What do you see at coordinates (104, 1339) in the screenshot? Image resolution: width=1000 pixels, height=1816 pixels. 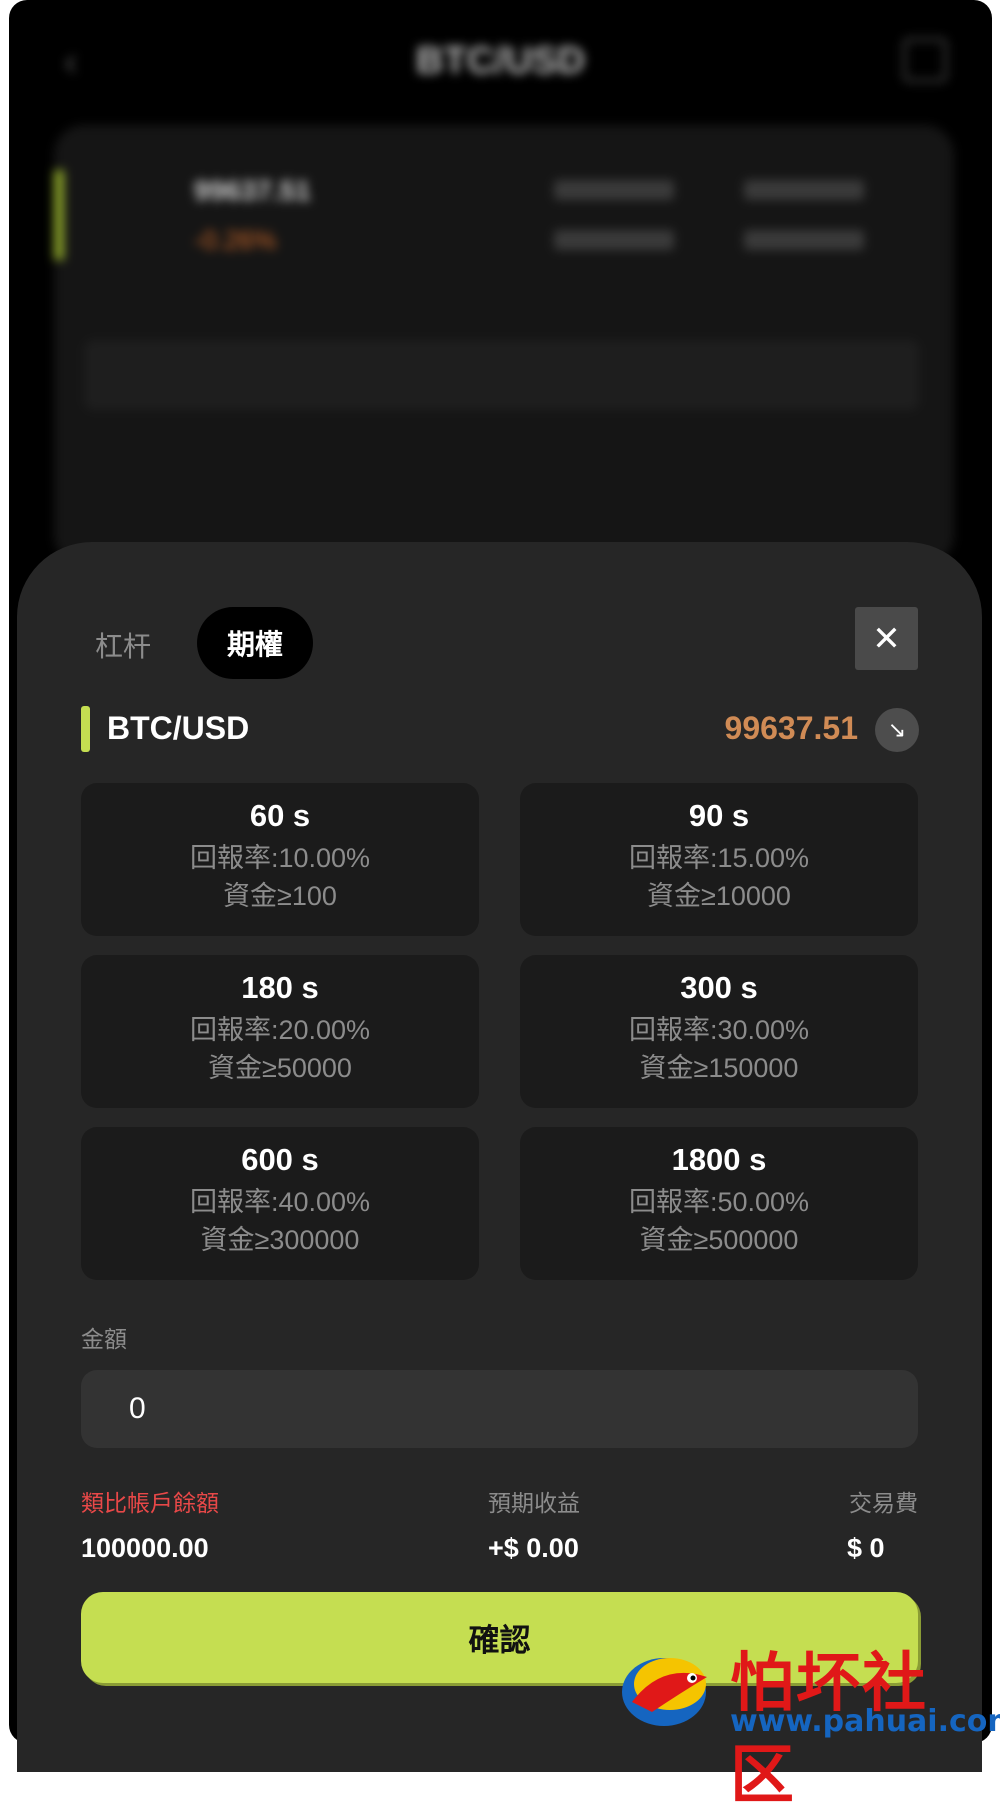 I see `amount-label: 金額` at bounding box center [104, 1339].